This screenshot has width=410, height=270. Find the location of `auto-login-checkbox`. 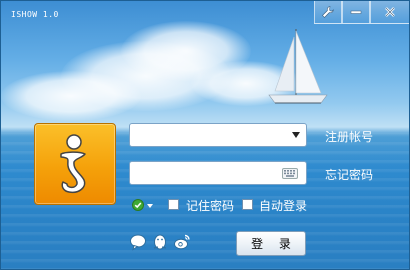

auto-login-checkbox is located at coordinates (247, 204).